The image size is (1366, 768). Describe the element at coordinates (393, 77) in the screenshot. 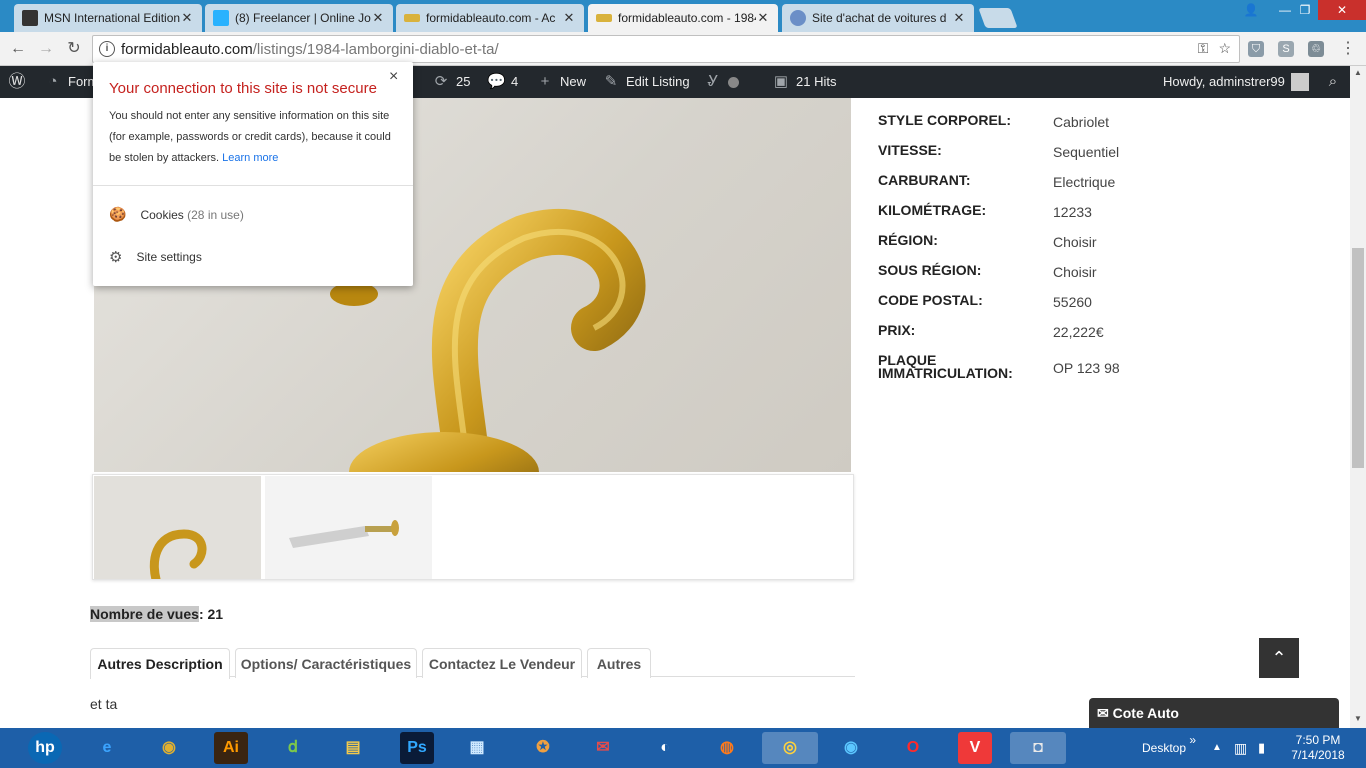

I see `close-icon: ×` at that location.